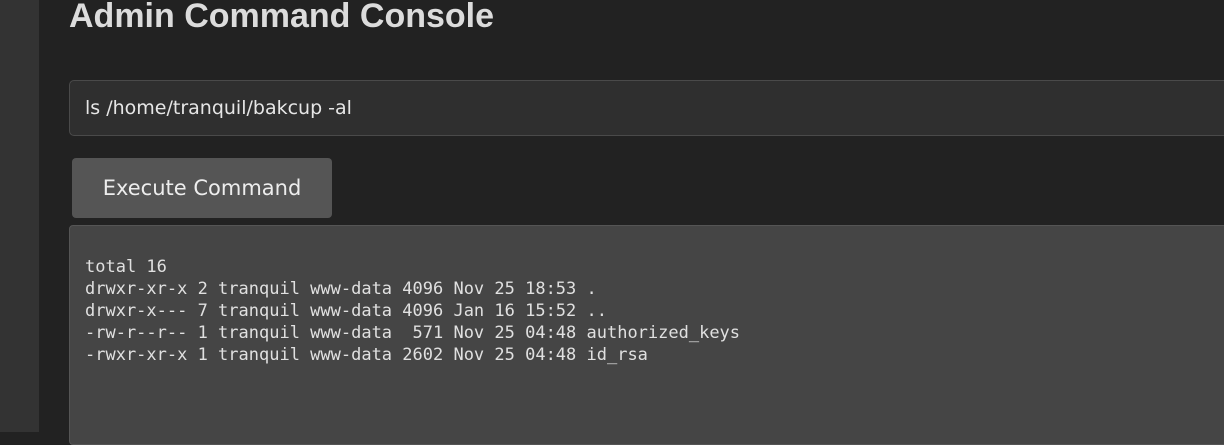 Image resolution: width=1224 pixels, height=445 pixels. What do you see at coordinates (282, 17) in the screenshot?
I see `page-title: Admin Command Console` at bounding box center [282, 17].